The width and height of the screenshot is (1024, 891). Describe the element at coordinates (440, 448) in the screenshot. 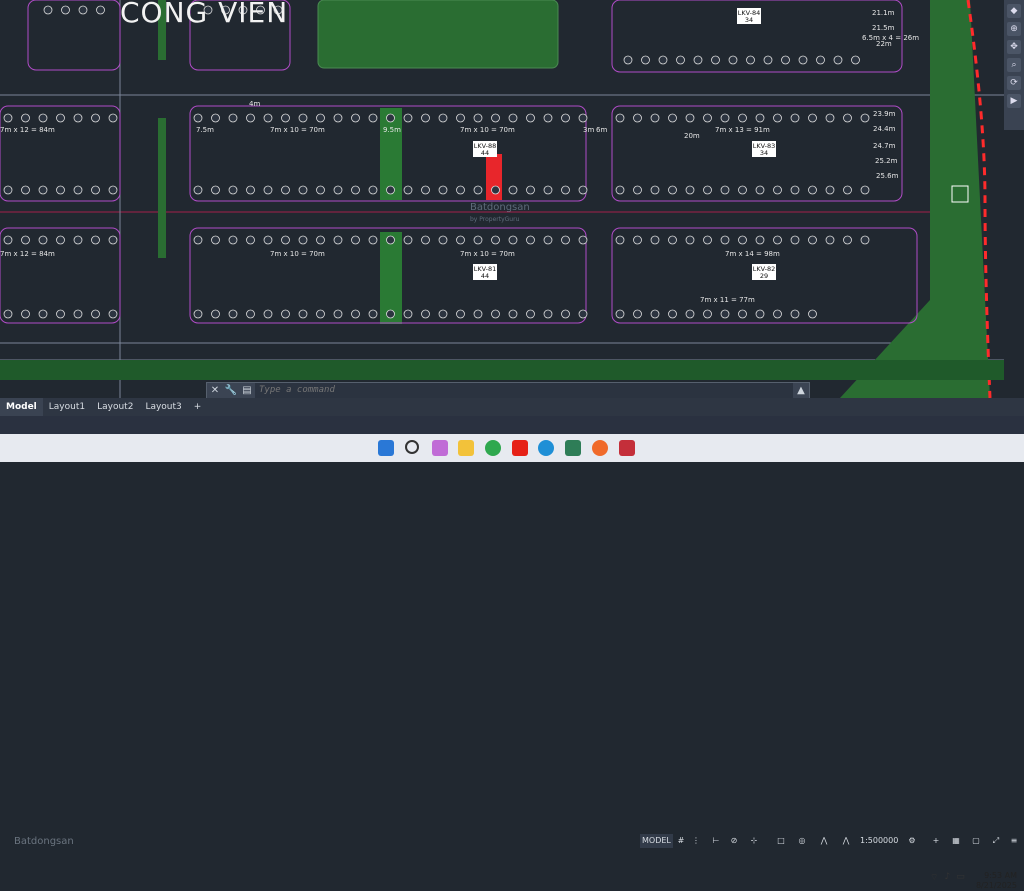

I see `copilot-icon` at that location.